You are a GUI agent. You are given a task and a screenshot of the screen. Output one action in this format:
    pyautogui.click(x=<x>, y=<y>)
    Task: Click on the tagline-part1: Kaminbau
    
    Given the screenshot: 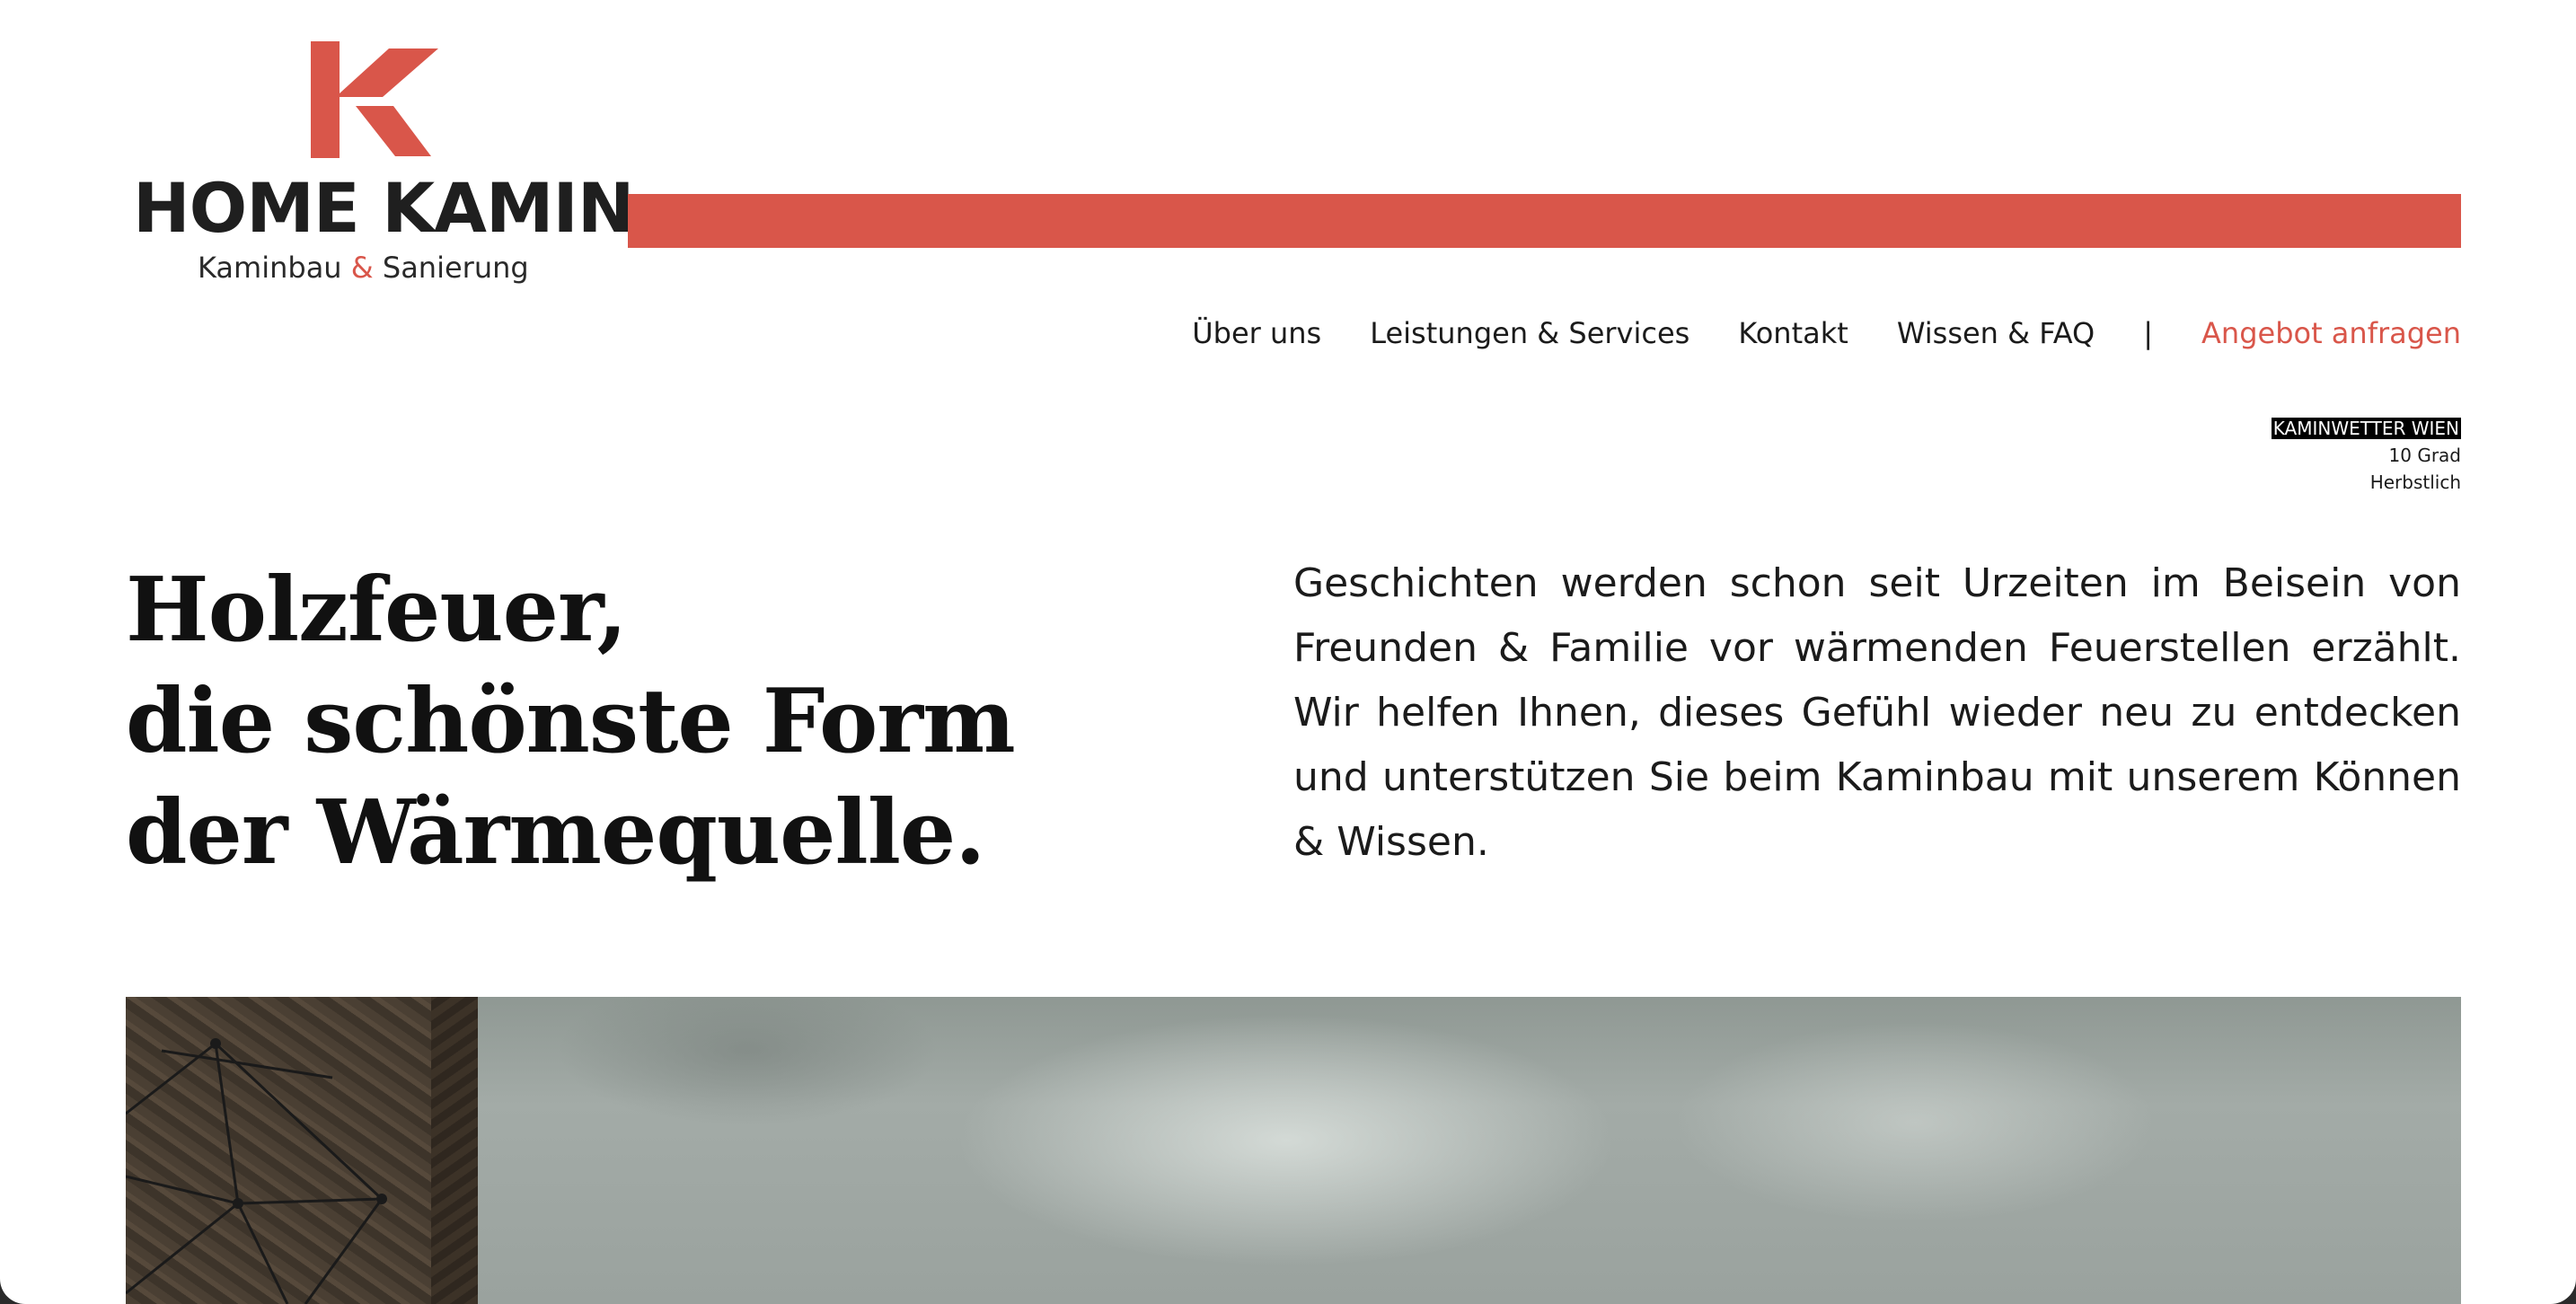 What is the action you would take?
    pyautogui.click(x=270, y=268)
    